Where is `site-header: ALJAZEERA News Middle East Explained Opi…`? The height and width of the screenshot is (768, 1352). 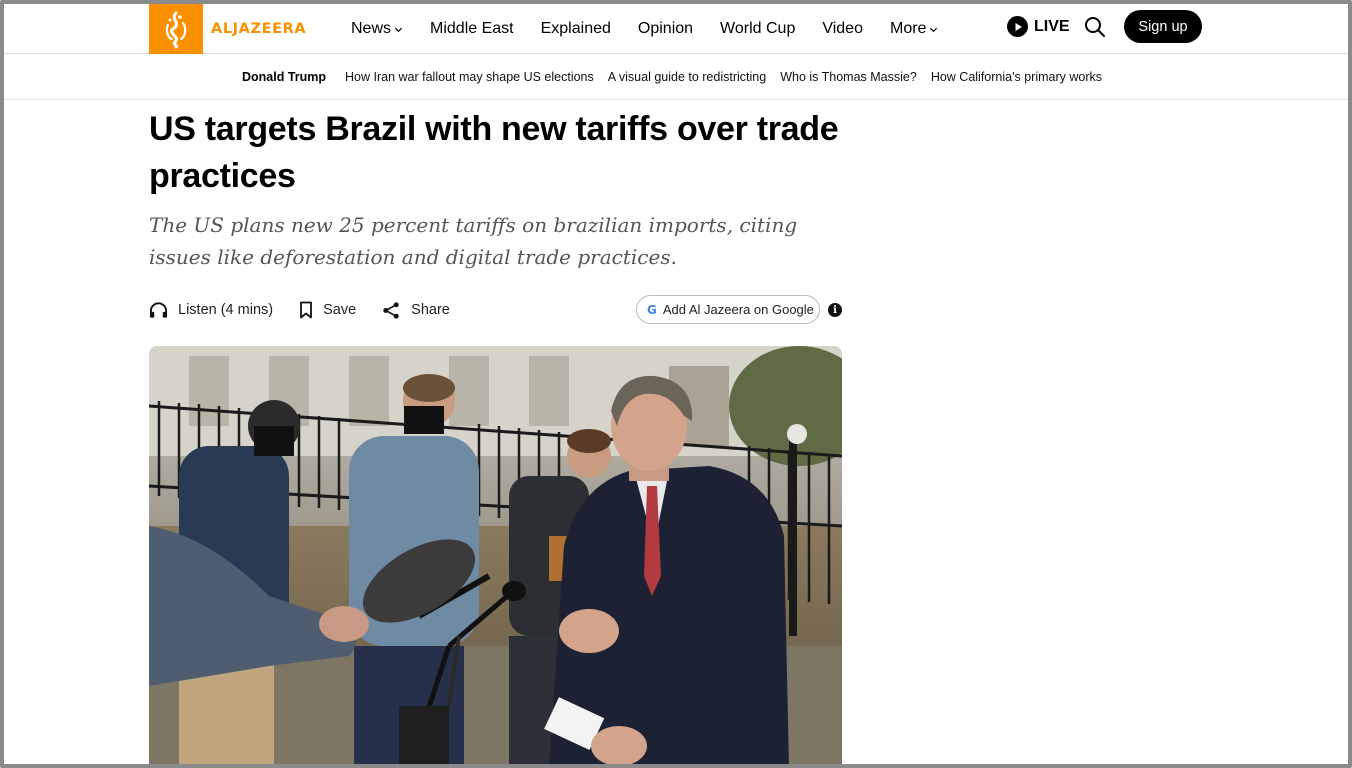 site-header: ALJAZEERA News Middle East Explained Opi… is located at coordinates (676, 29).